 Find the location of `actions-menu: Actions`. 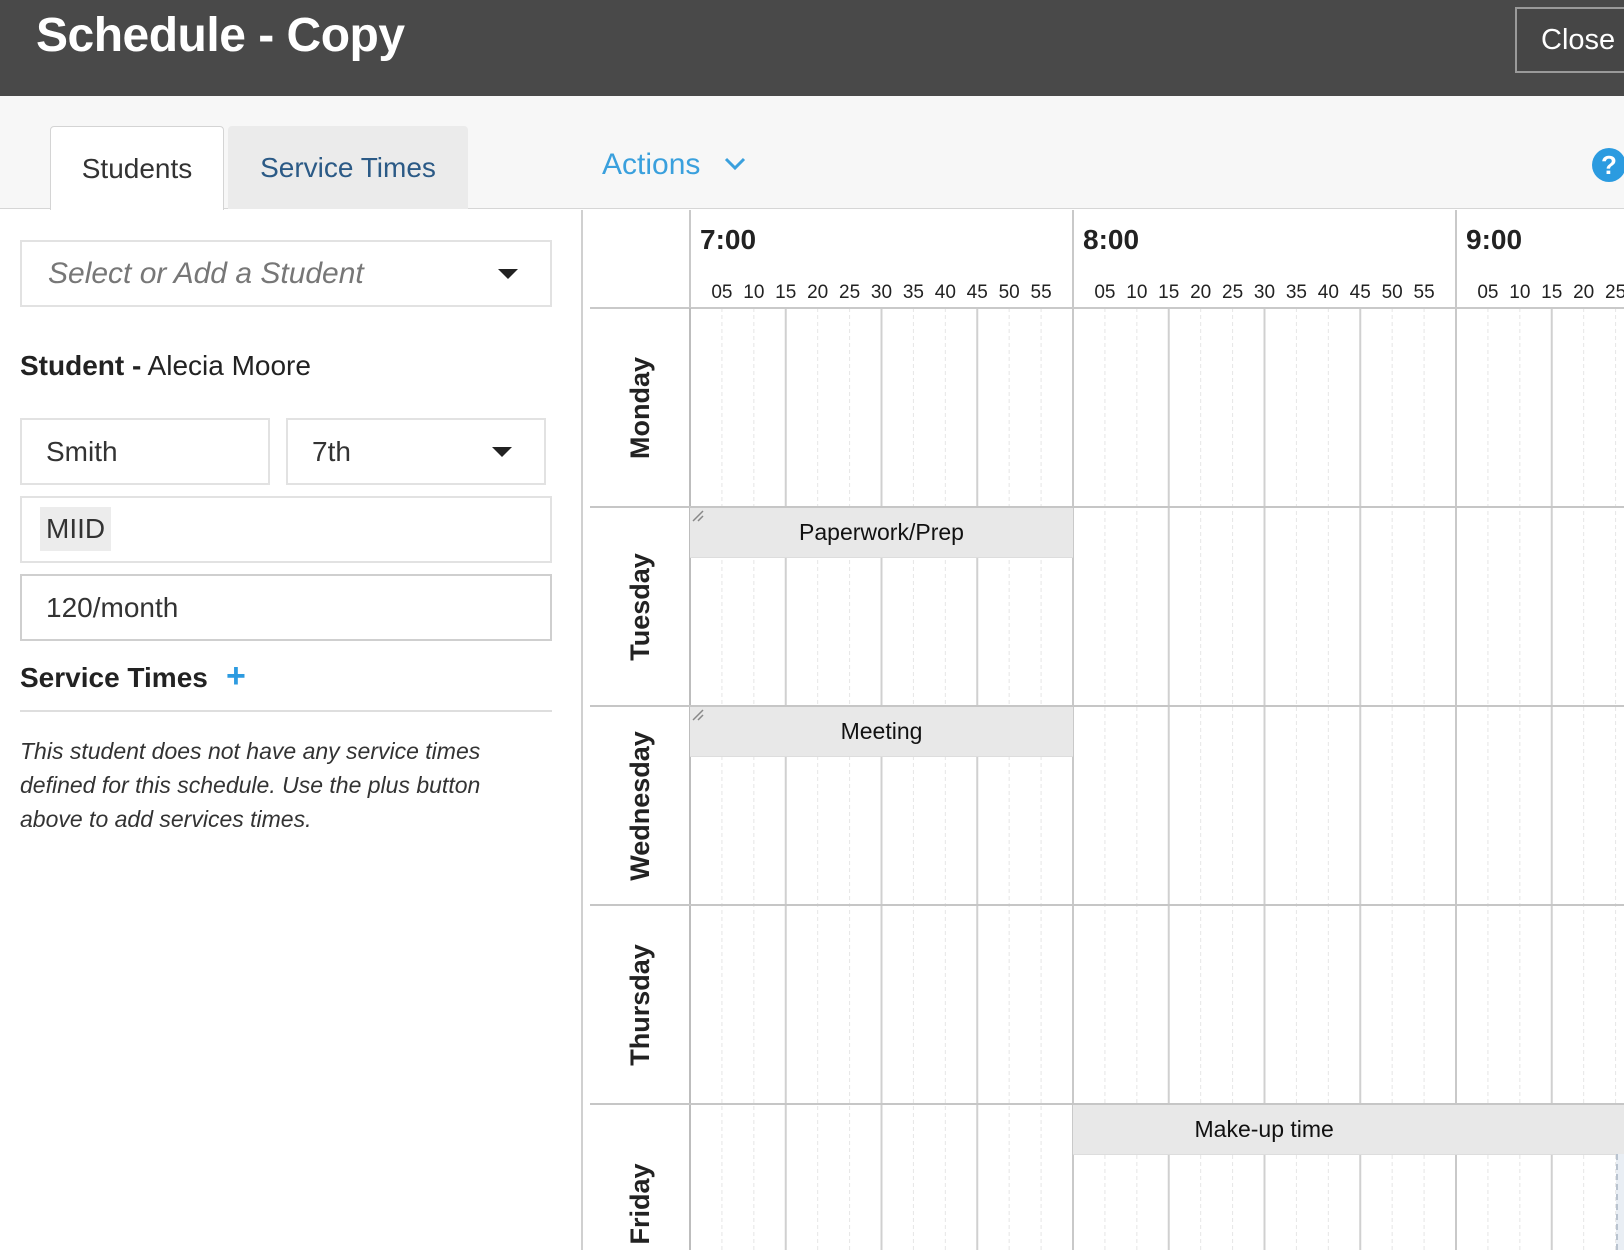

actions-menu: Actions is located at coordinates (674, 165).